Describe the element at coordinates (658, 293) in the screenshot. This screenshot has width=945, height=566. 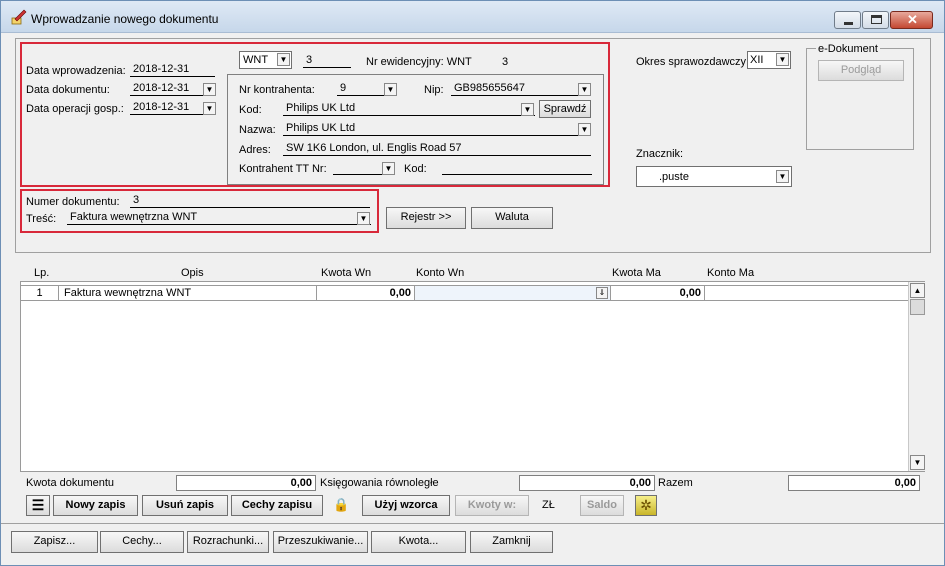
I see `cell-kwota-ma: 0,00` at that location.